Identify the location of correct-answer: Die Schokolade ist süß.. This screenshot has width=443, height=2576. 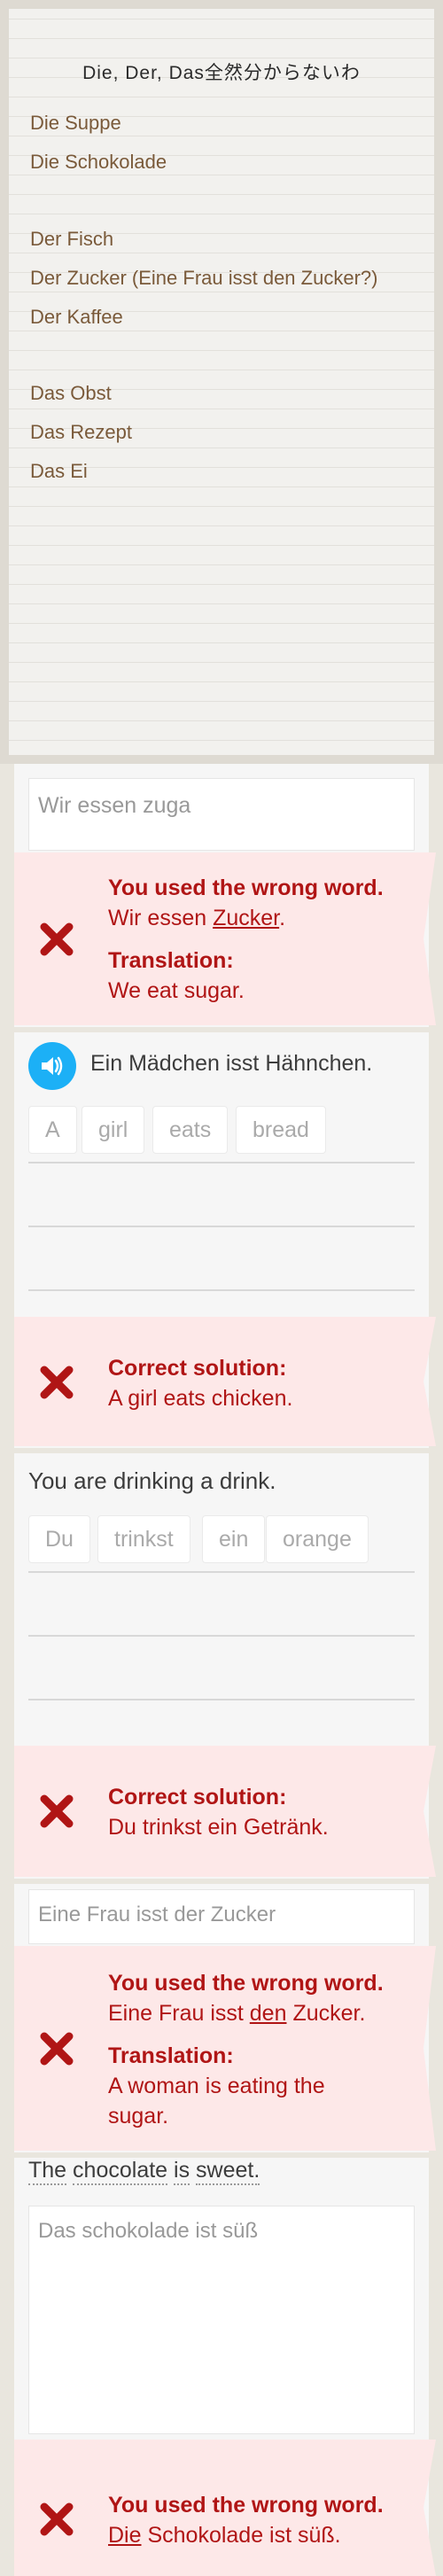
(224, 2535).